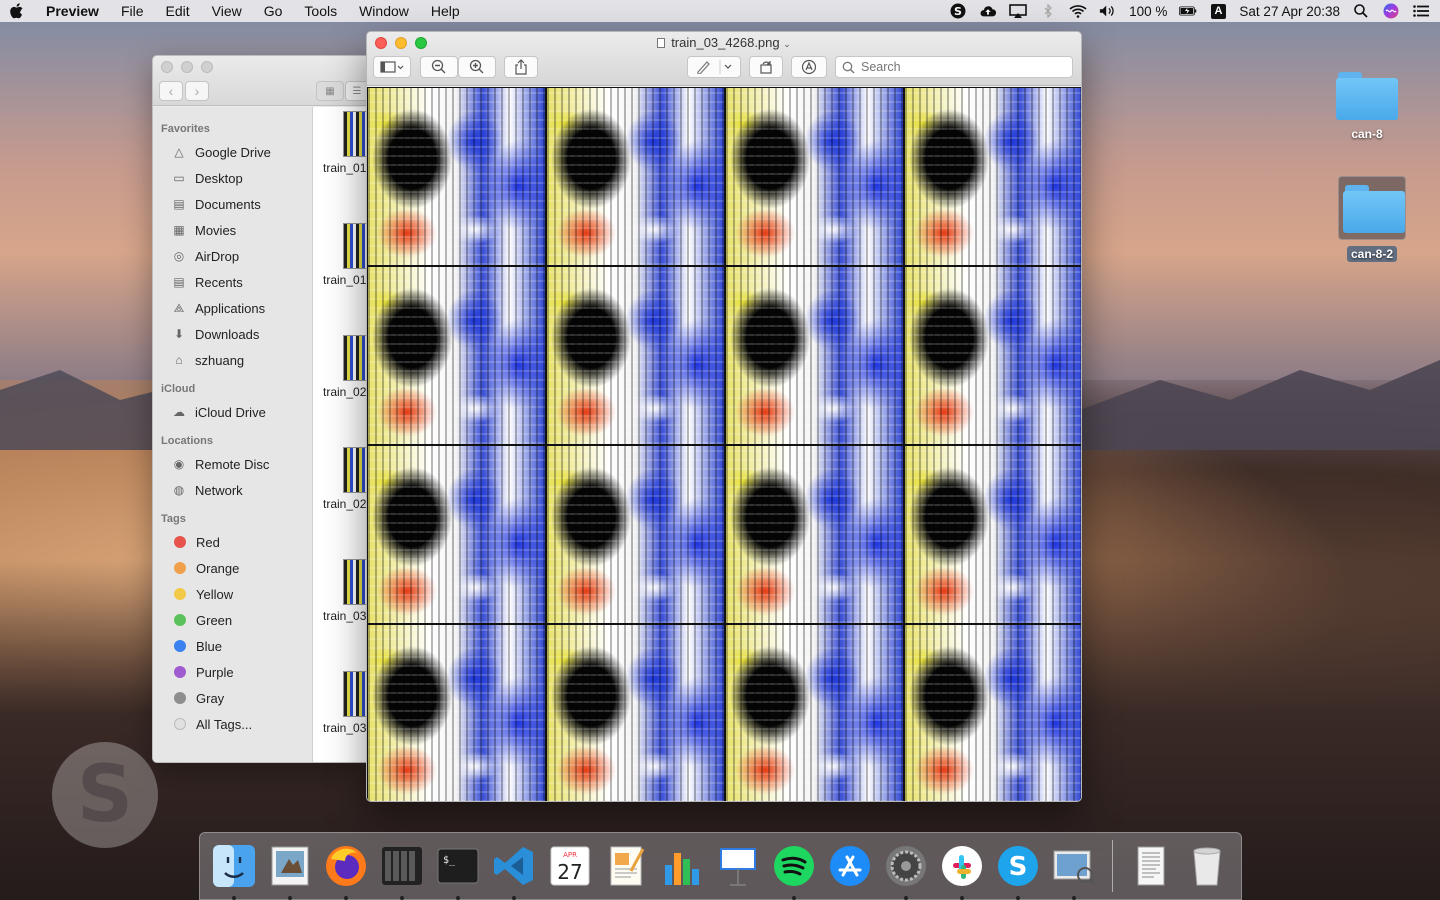 This screenshot has width=1440, height=900. I want to click on menu-help: Help, so click(445, 11).